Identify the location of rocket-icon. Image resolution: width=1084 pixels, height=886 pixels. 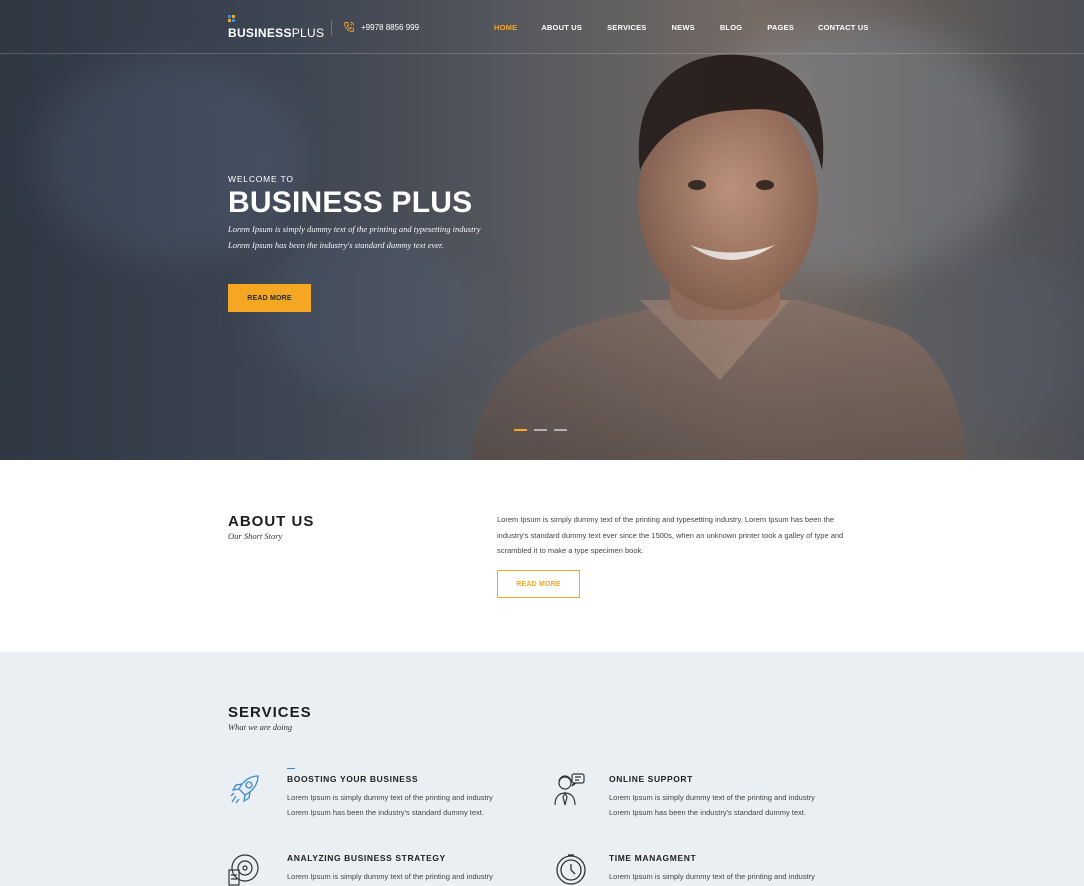
(244, 789).